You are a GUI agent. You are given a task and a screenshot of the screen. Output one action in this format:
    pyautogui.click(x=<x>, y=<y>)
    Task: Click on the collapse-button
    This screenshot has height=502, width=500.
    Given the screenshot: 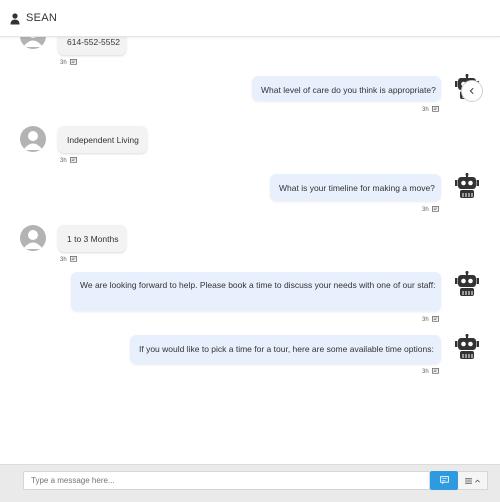 What is the action you would take?
    pyautogui.click(x=472, y=91)
    